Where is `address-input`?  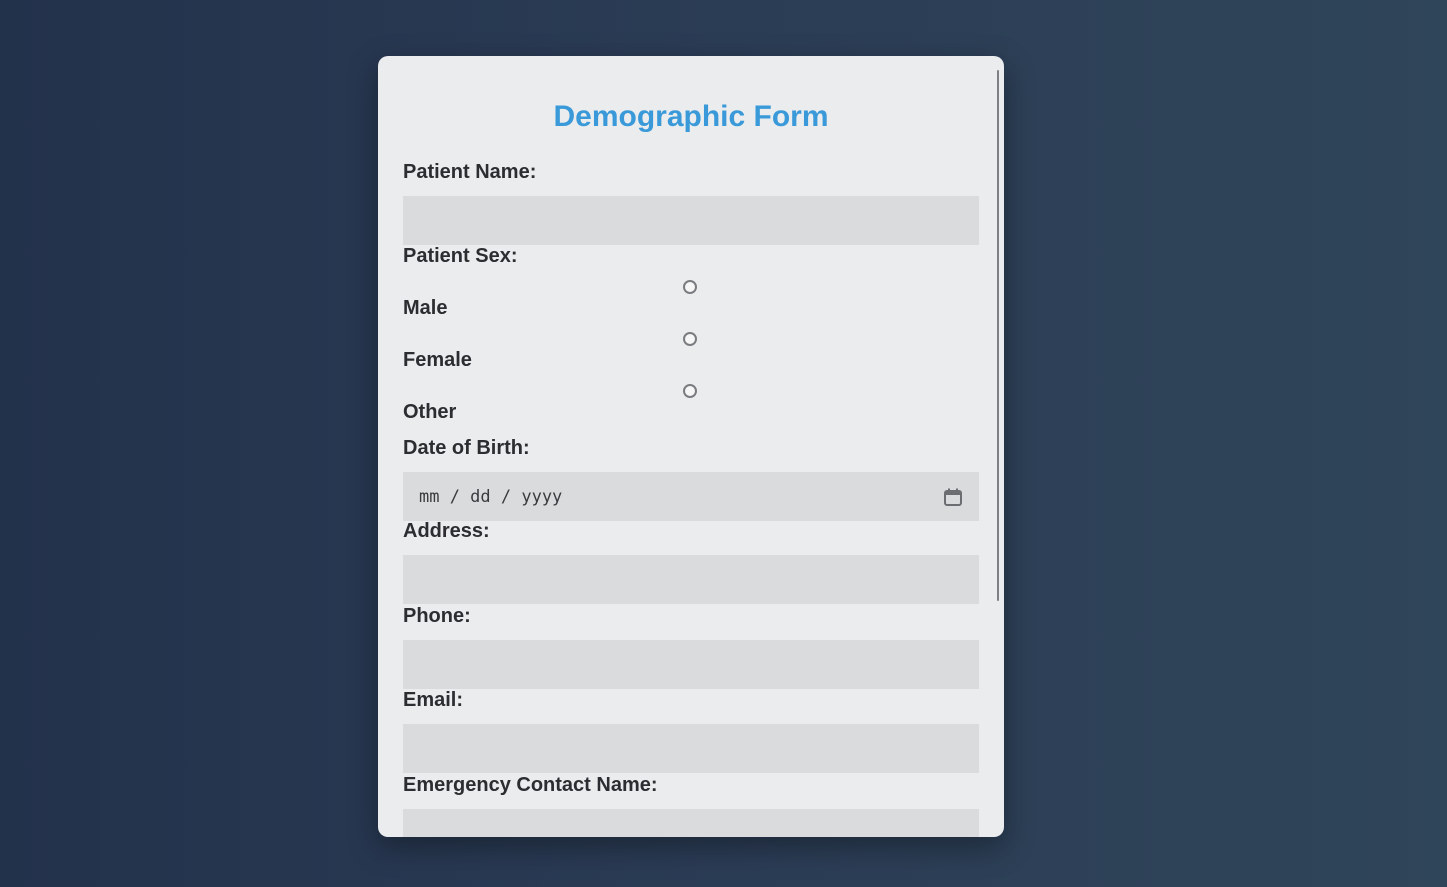 address-input is located at coordinates (691, 579).